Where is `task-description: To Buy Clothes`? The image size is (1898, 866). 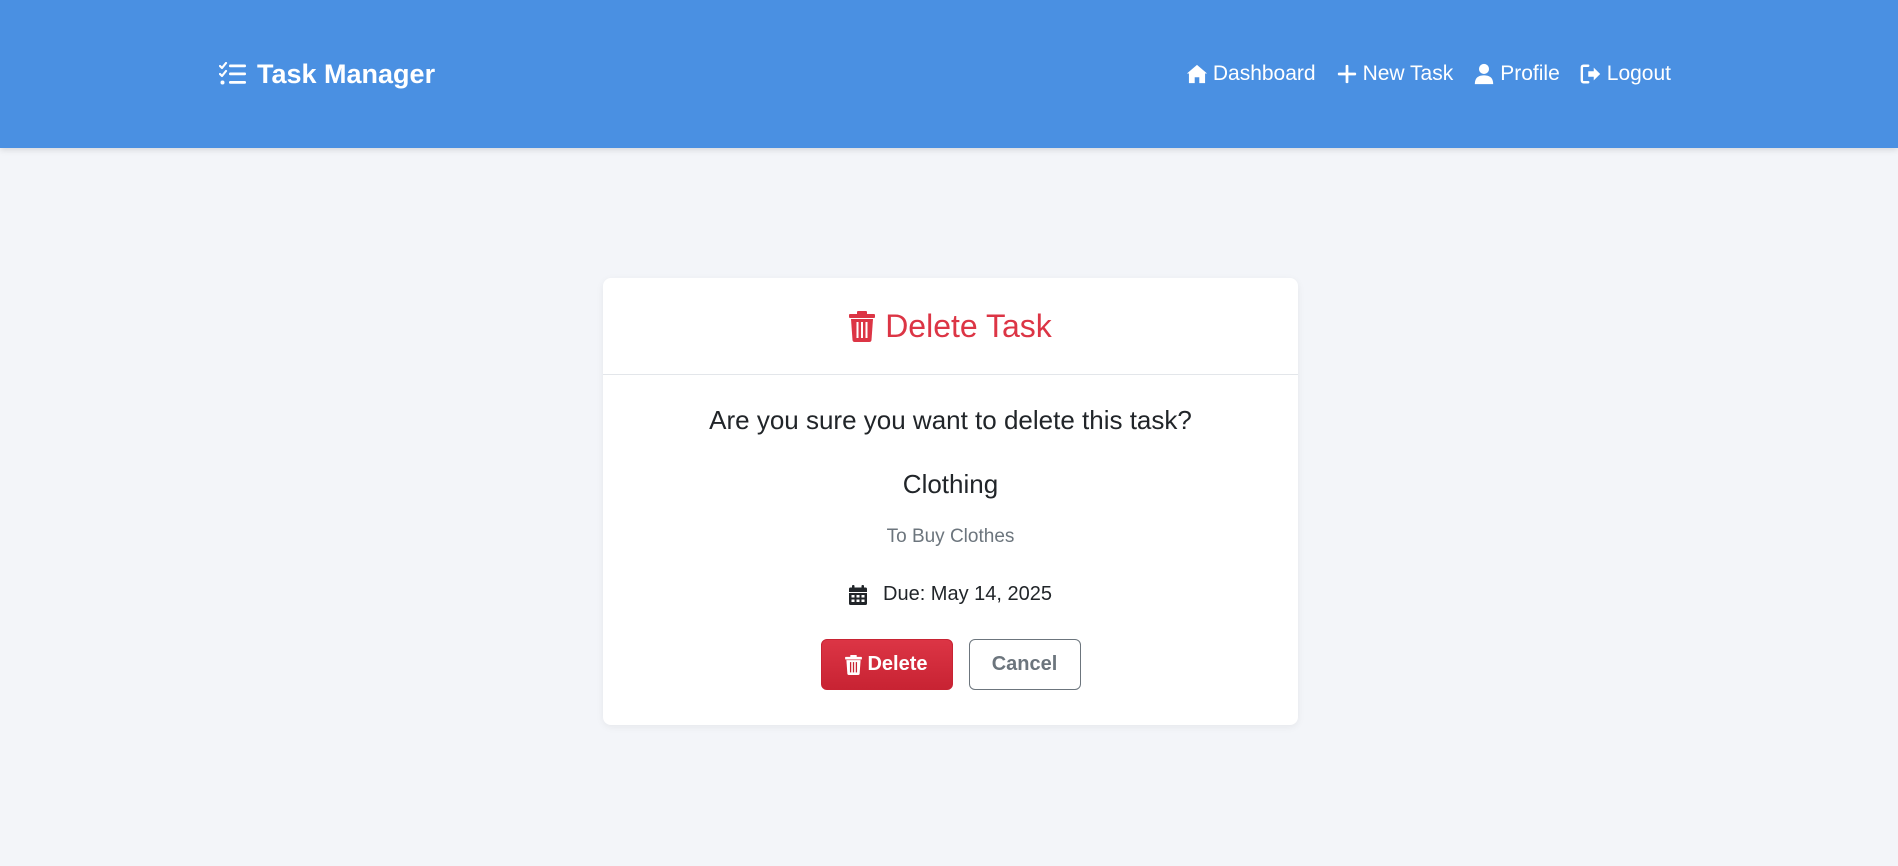
task-description: To Buy Clothes is located at coordinates (950, 536).